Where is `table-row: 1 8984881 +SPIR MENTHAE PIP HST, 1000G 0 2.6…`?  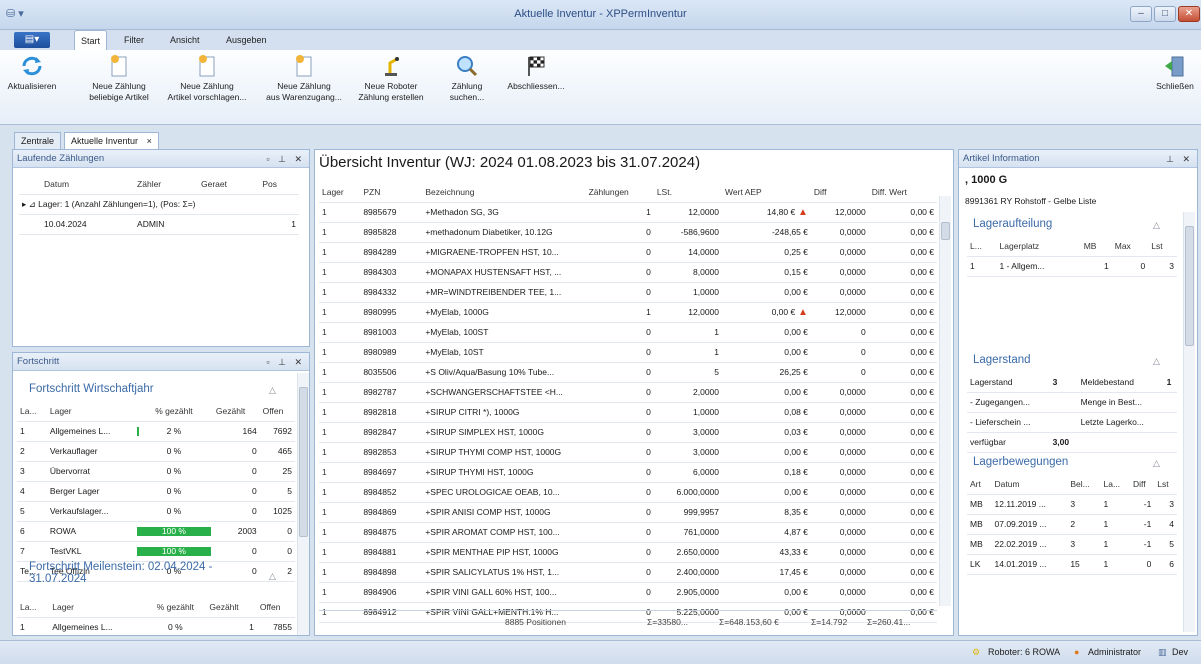 table-row: 1 8984881 +SPIR MENTHAE PIP HST, 1000G 0 2.6… is located at coordinates (628, 552).